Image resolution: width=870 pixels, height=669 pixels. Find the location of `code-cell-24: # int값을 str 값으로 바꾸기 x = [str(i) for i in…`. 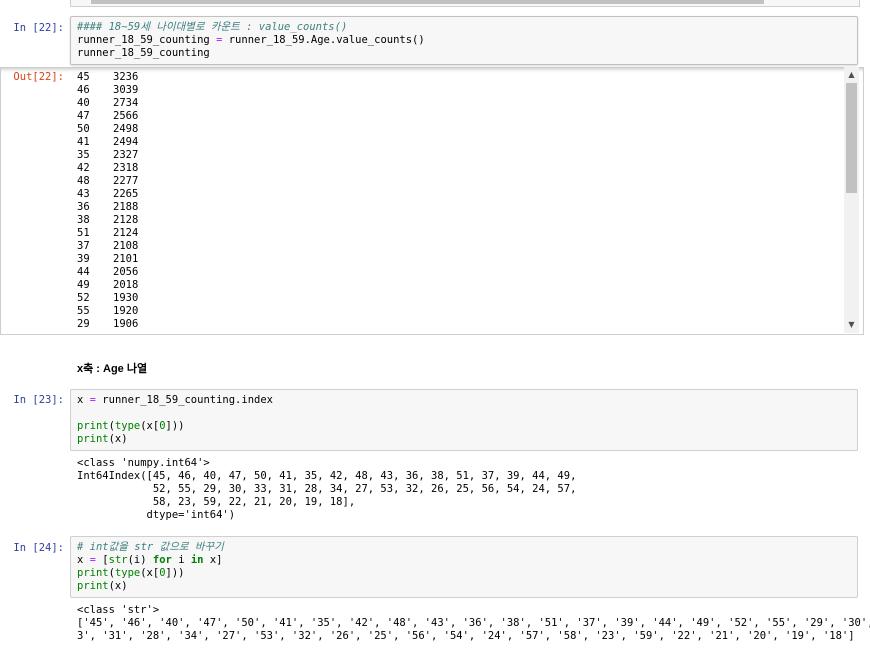

code-cell-24: # int값을 str 값으로 바꾸기 x = [str(i) for i in… is located at coordinates (464, 567).